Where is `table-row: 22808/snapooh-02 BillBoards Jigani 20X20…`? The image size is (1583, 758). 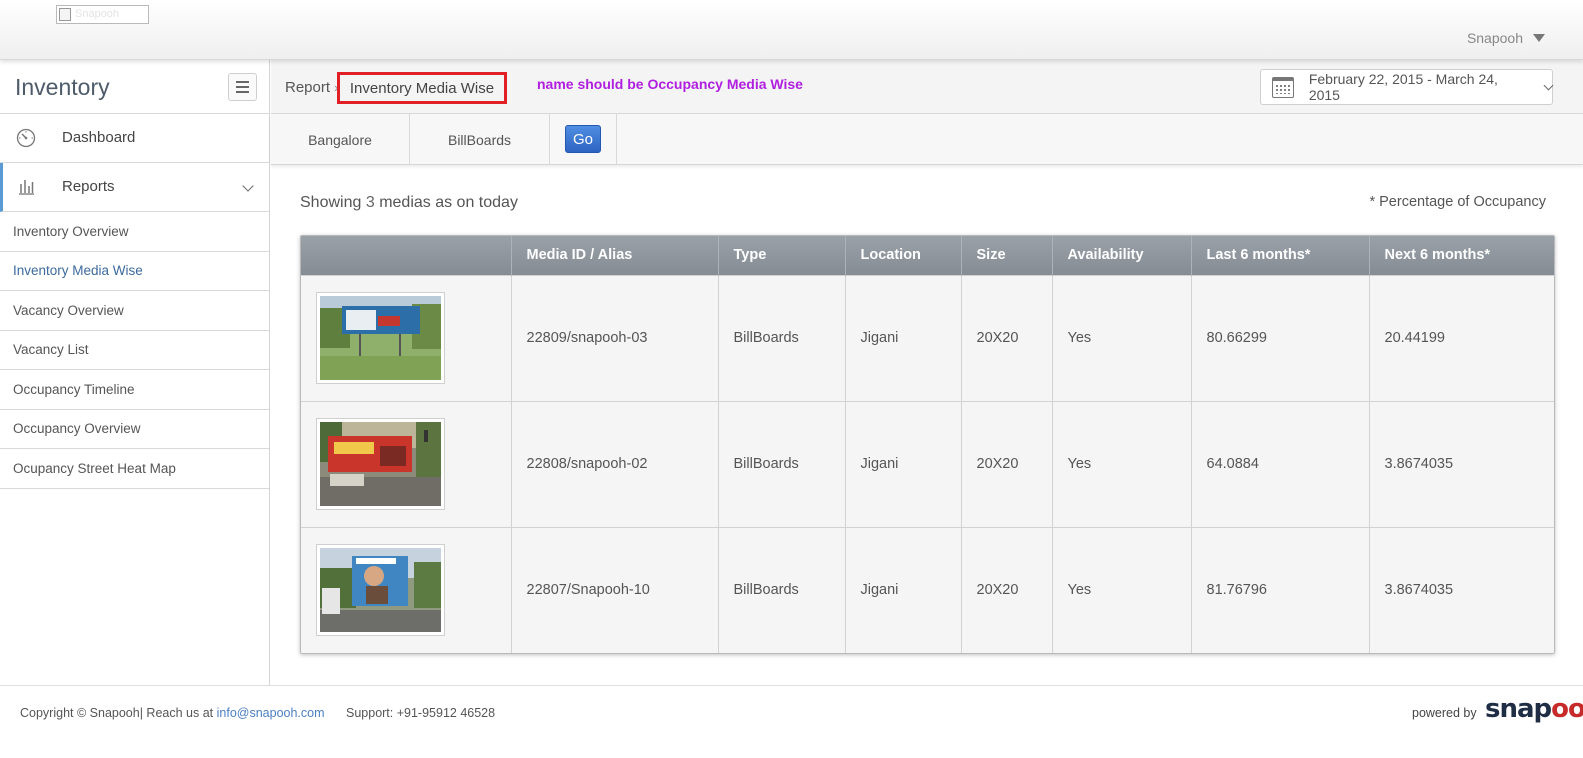 table-row: 22808/snapooh-02 BillBoards Jigani 20X20… is located at coordinates (927, 463).